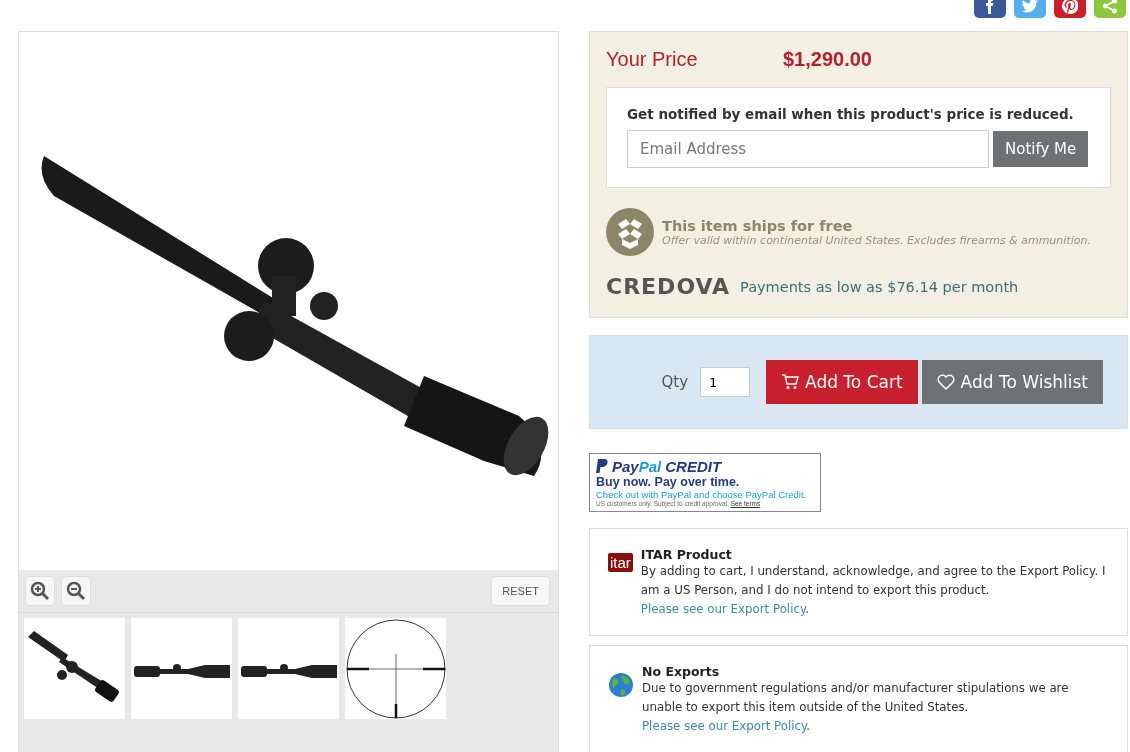 The height and width of the screenshot is (752, 1130). I want to click on notice-text: By adding to cart, I understand, acknowledge, and agree to the Export Policy. I am a US Person, and I do not intend to export this product. Please see our Export Policy., so click(873, 590).